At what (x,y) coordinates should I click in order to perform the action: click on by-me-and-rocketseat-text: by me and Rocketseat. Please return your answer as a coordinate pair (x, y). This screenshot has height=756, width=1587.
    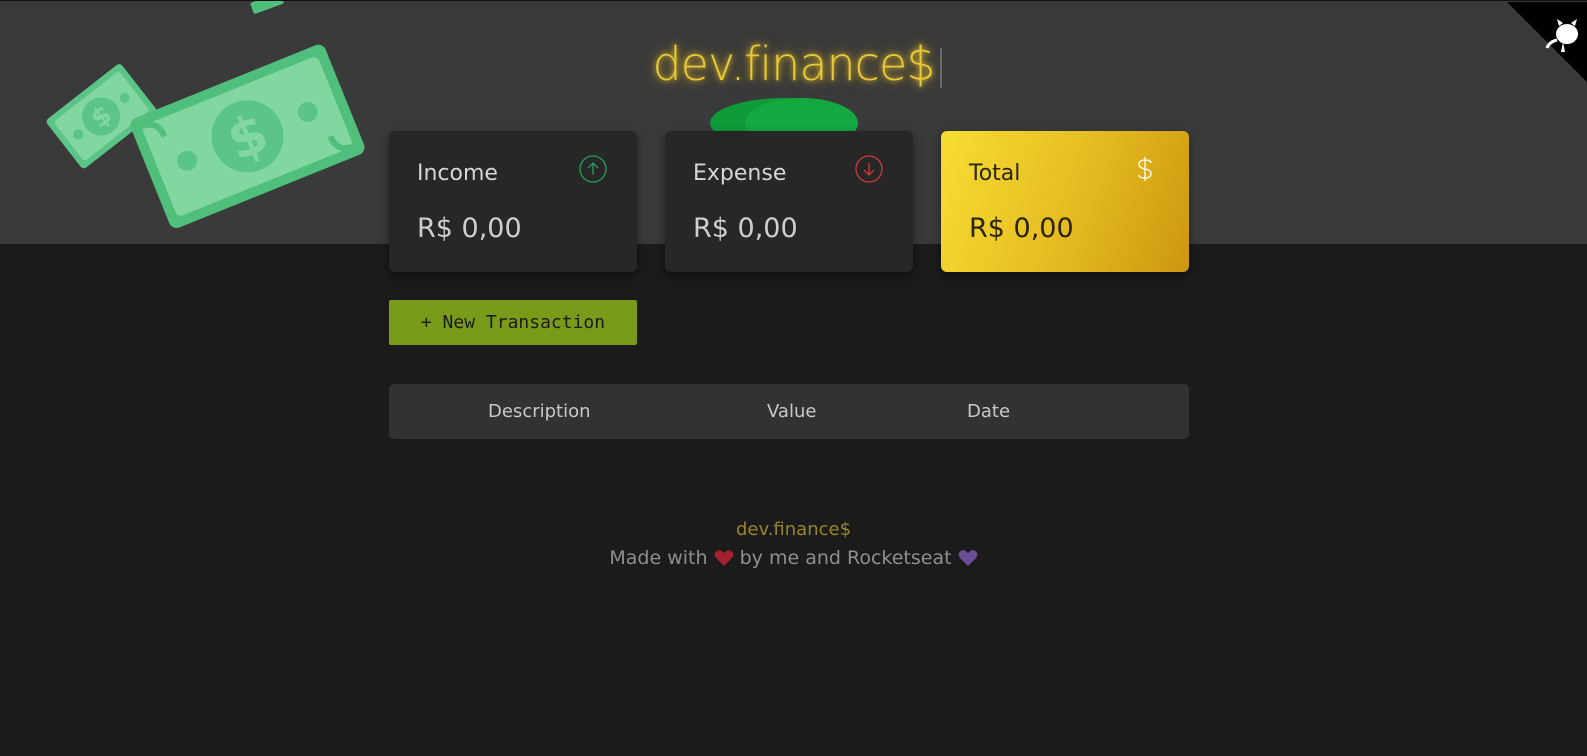
    Looking at the image, I should click on (845, 558).